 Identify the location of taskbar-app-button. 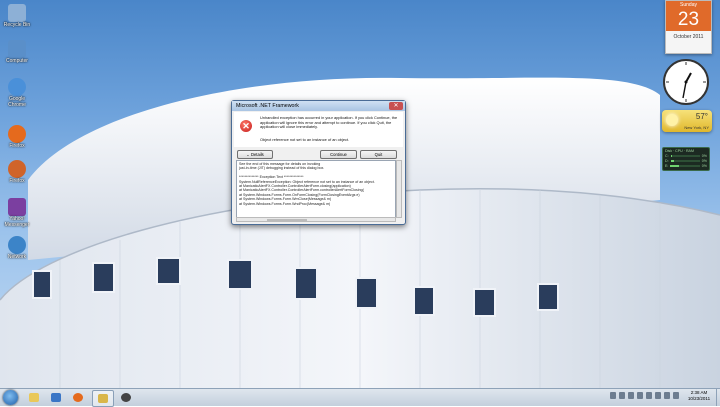
(126, 397).